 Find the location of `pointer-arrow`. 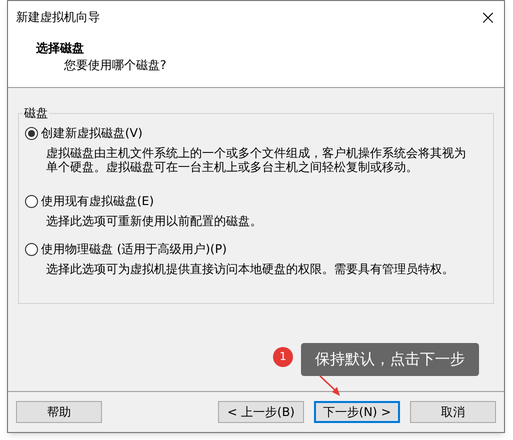

pointer-arrow is located at coordinates (330, 386).